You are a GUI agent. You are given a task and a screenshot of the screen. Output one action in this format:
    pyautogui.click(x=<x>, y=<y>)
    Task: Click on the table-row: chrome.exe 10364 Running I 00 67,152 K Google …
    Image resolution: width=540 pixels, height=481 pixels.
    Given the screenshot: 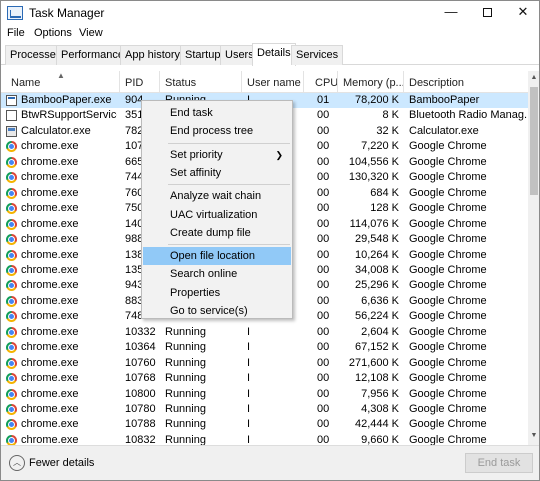 What is the action you would take?
    pyautogui.click(x=264, y=347)
    